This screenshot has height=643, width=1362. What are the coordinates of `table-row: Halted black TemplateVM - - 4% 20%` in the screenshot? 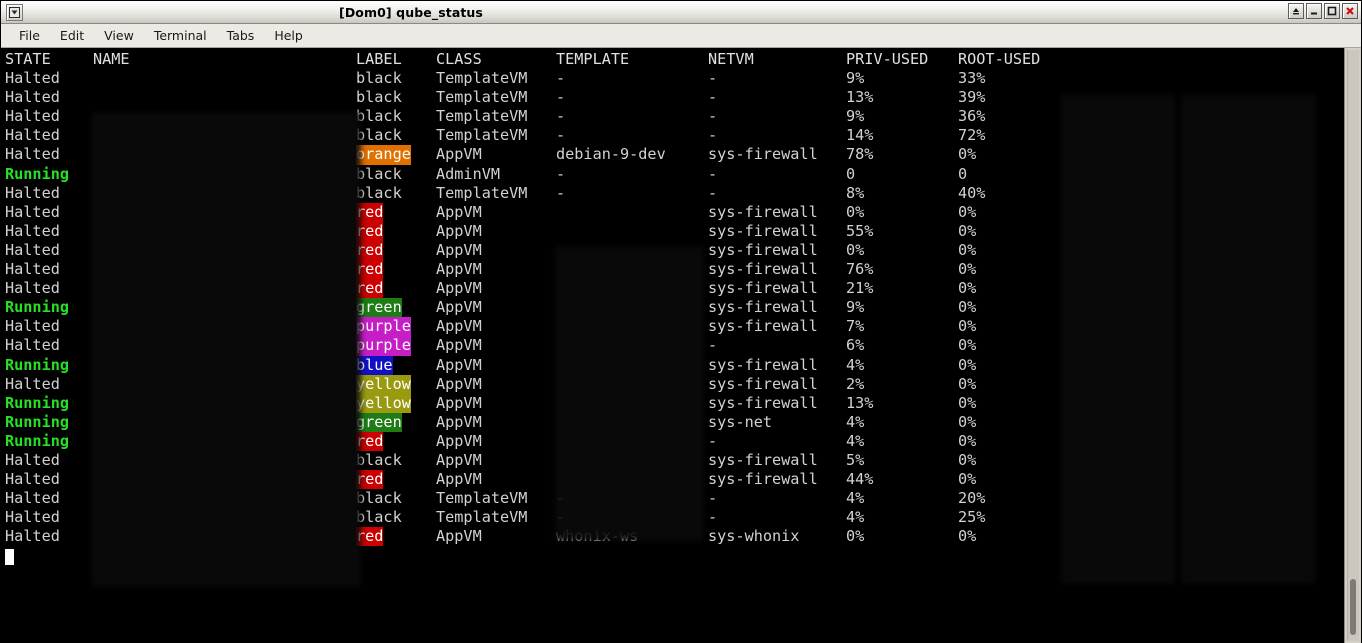 It's located at (673, 498).